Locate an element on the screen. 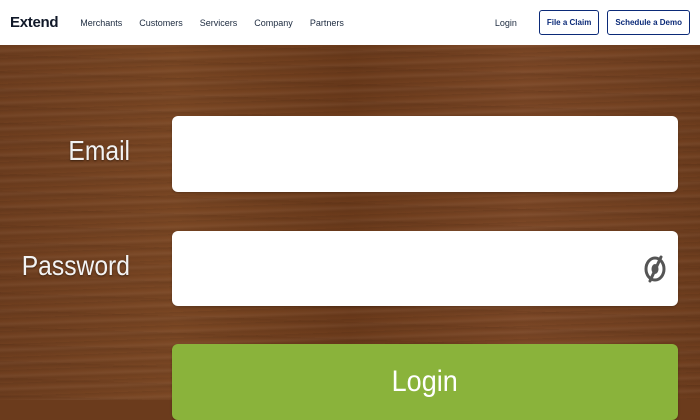 The width and height of the screenshot is (700, 420). password-field-container is located at coordinates (425, 268).